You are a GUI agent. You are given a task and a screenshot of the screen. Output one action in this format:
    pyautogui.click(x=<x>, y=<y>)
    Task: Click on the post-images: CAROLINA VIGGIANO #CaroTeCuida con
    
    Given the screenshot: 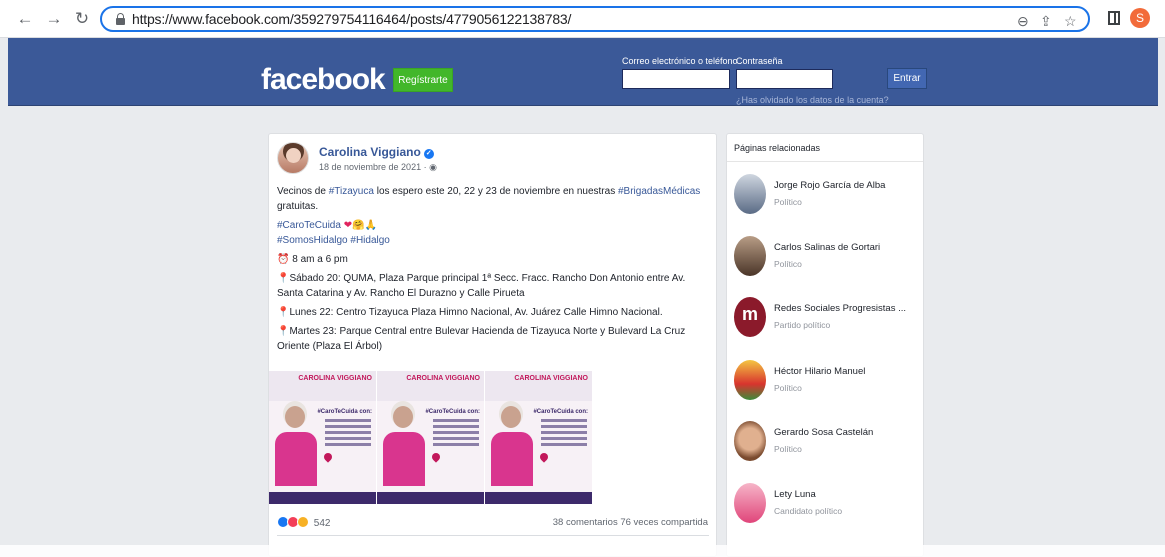 What is the action you would take?
    pyautogui.click(x=431, y=437)
    